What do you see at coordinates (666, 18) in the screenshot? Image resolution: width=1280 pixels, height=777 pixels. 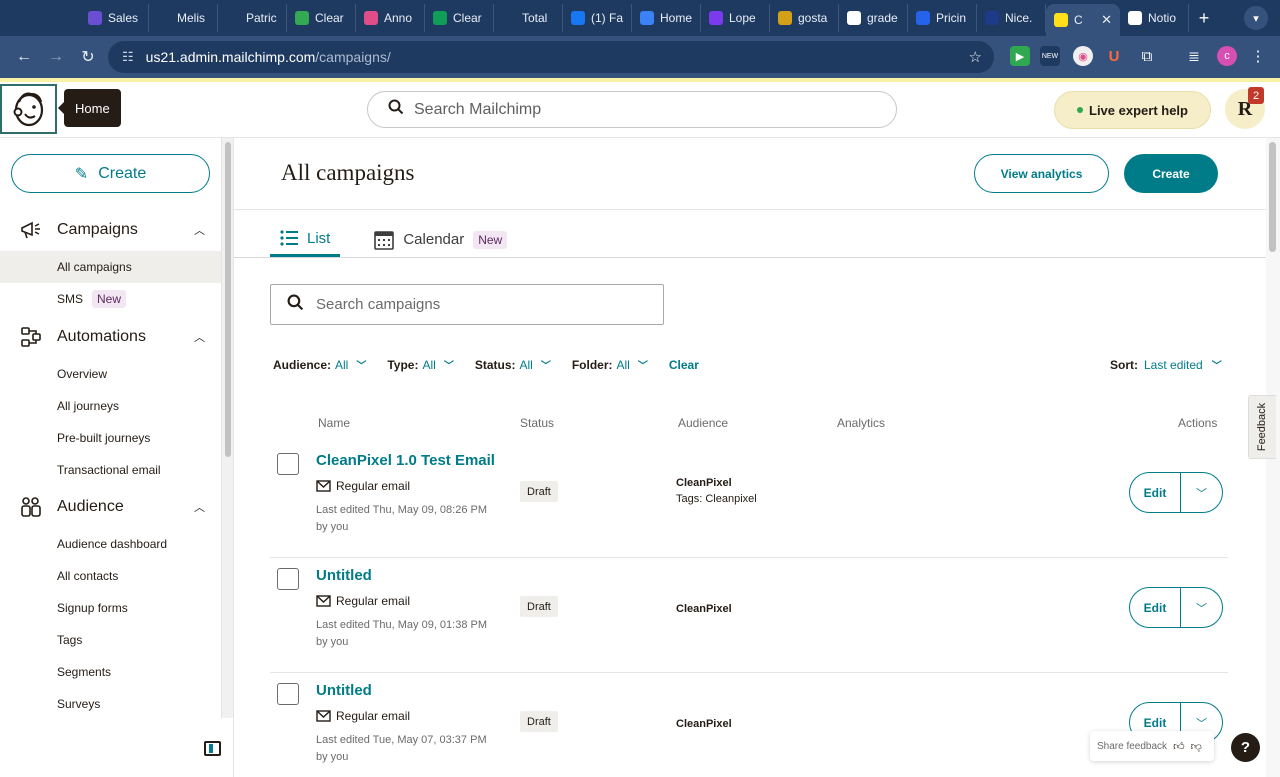 I see `browser-tab: Home` at bounding box center [666, 18].